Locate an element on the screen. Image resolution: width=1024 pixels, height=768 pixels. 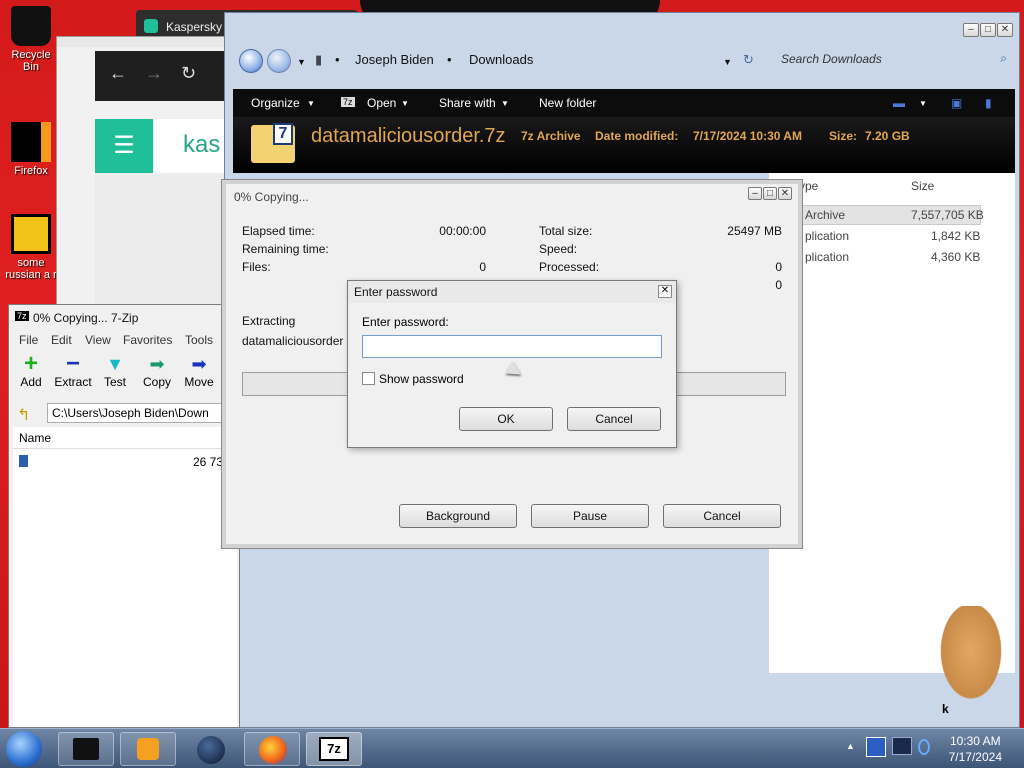
search-input: Search Downloads ⌕ is located at coordinates (894, 59).